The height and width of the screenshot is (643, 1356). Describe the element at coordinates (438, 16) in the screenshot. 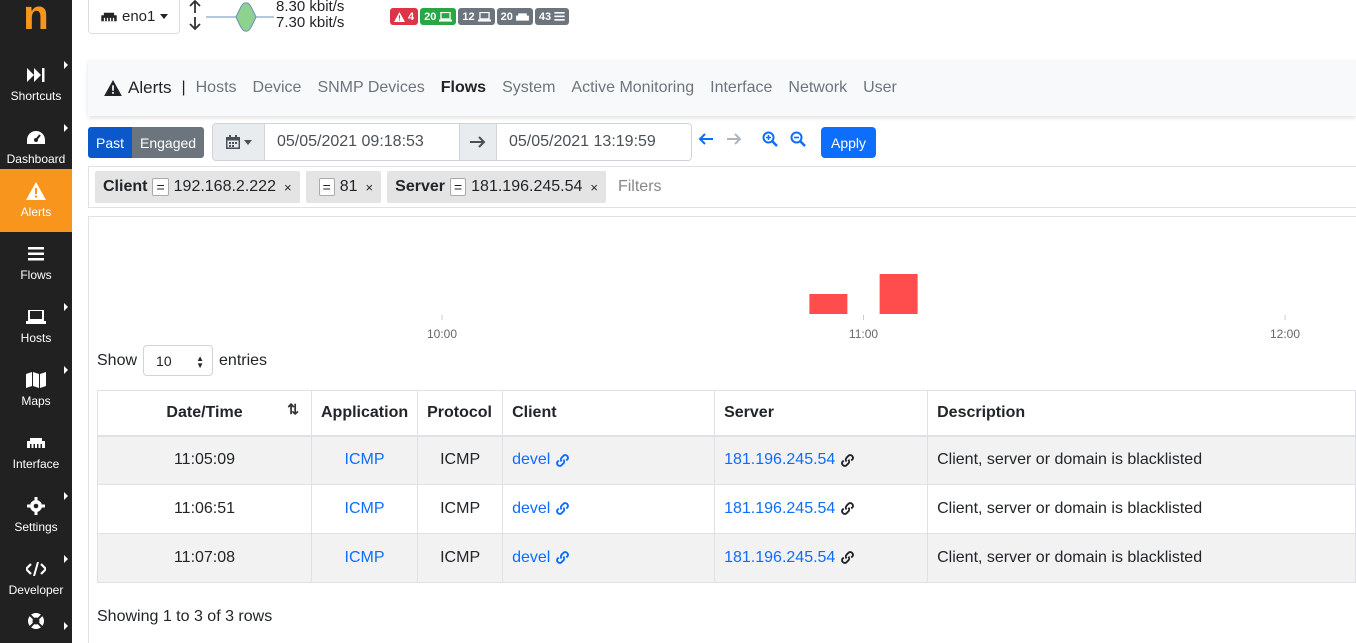

I see `local-hosts-badge: 20` at that location.